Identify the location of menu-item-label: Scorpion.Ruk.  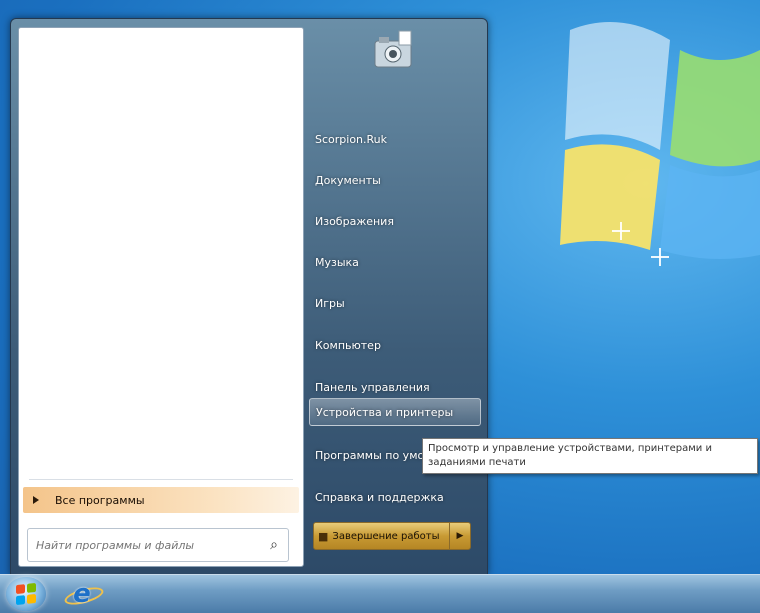
(351, 139).